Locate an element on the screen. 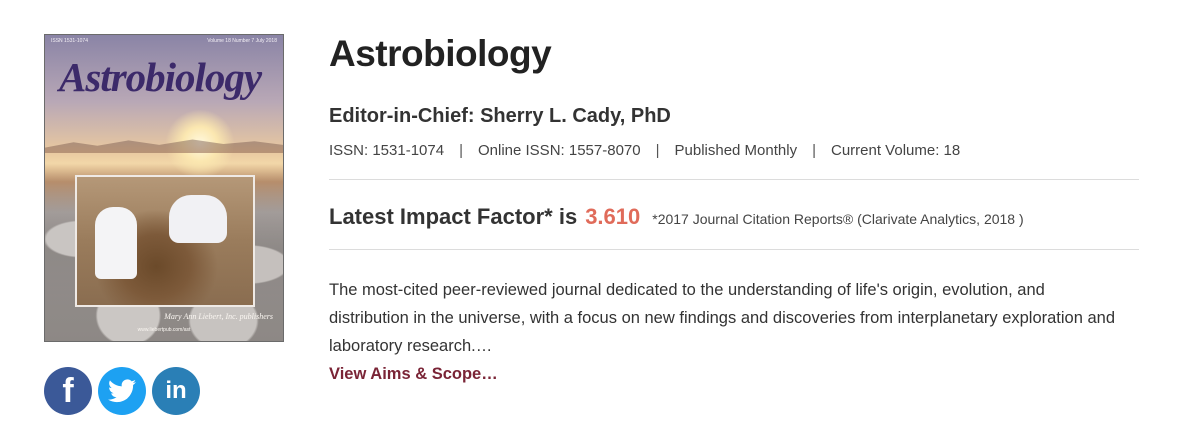  impact-factor-value: 3.610 is located at coordinates (613, 216).